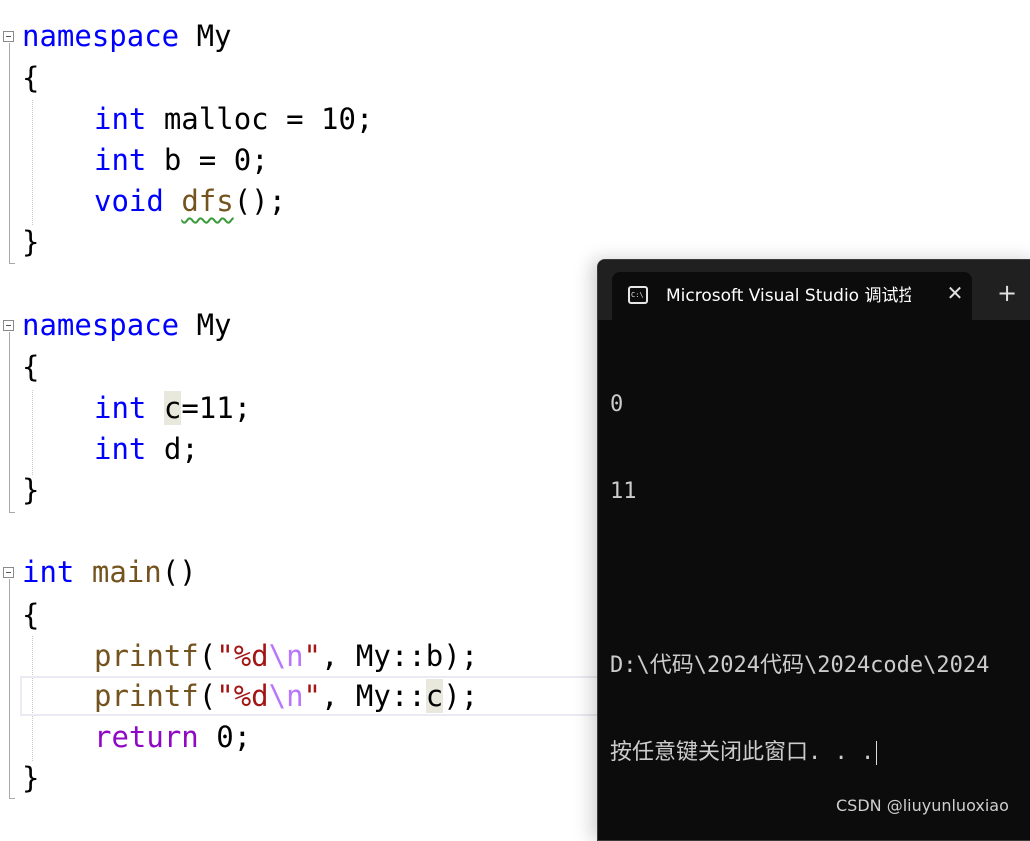  Describe the element at coordinates (172, 449) in the screenshot. I see `declaration: d;` at that location.